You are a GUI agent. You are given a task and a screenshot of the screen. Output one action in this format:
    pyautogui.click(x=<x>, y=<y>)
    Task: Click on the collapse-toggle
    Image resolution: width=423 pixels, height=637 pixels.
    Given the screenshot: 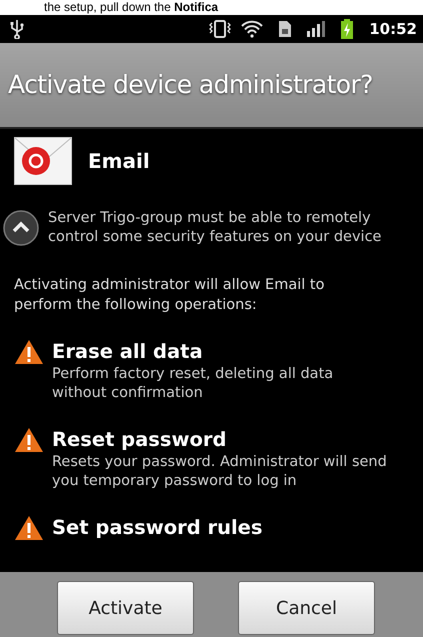 What is the action you would take?
    pyautogui.click(x=21, y=228)
    